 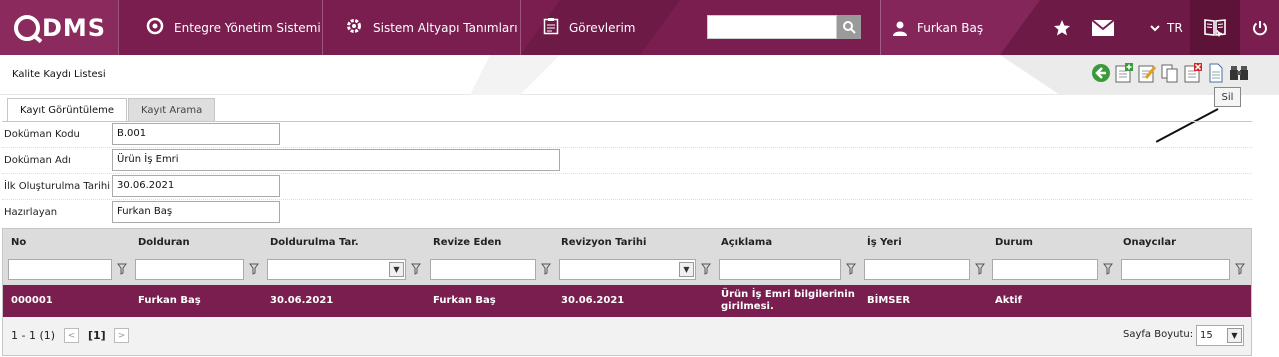 What do you see at coordinates (780, 269) in the screenshot?
I see `filter-input-aciklama` at bounding box center [780, 269].